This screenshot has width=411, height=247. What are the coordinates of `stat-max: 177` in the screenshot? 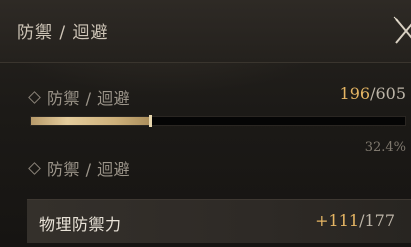 It's located at (379, 220).